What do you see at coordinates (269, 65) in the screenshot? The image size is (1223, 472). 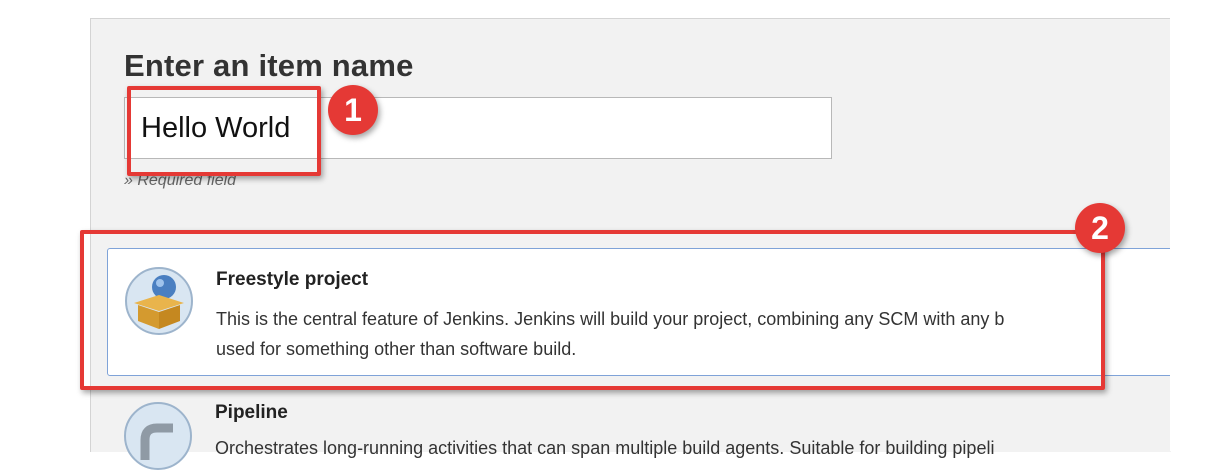 I see `page-title: Enter an item name` at bounding box center [269, 65].